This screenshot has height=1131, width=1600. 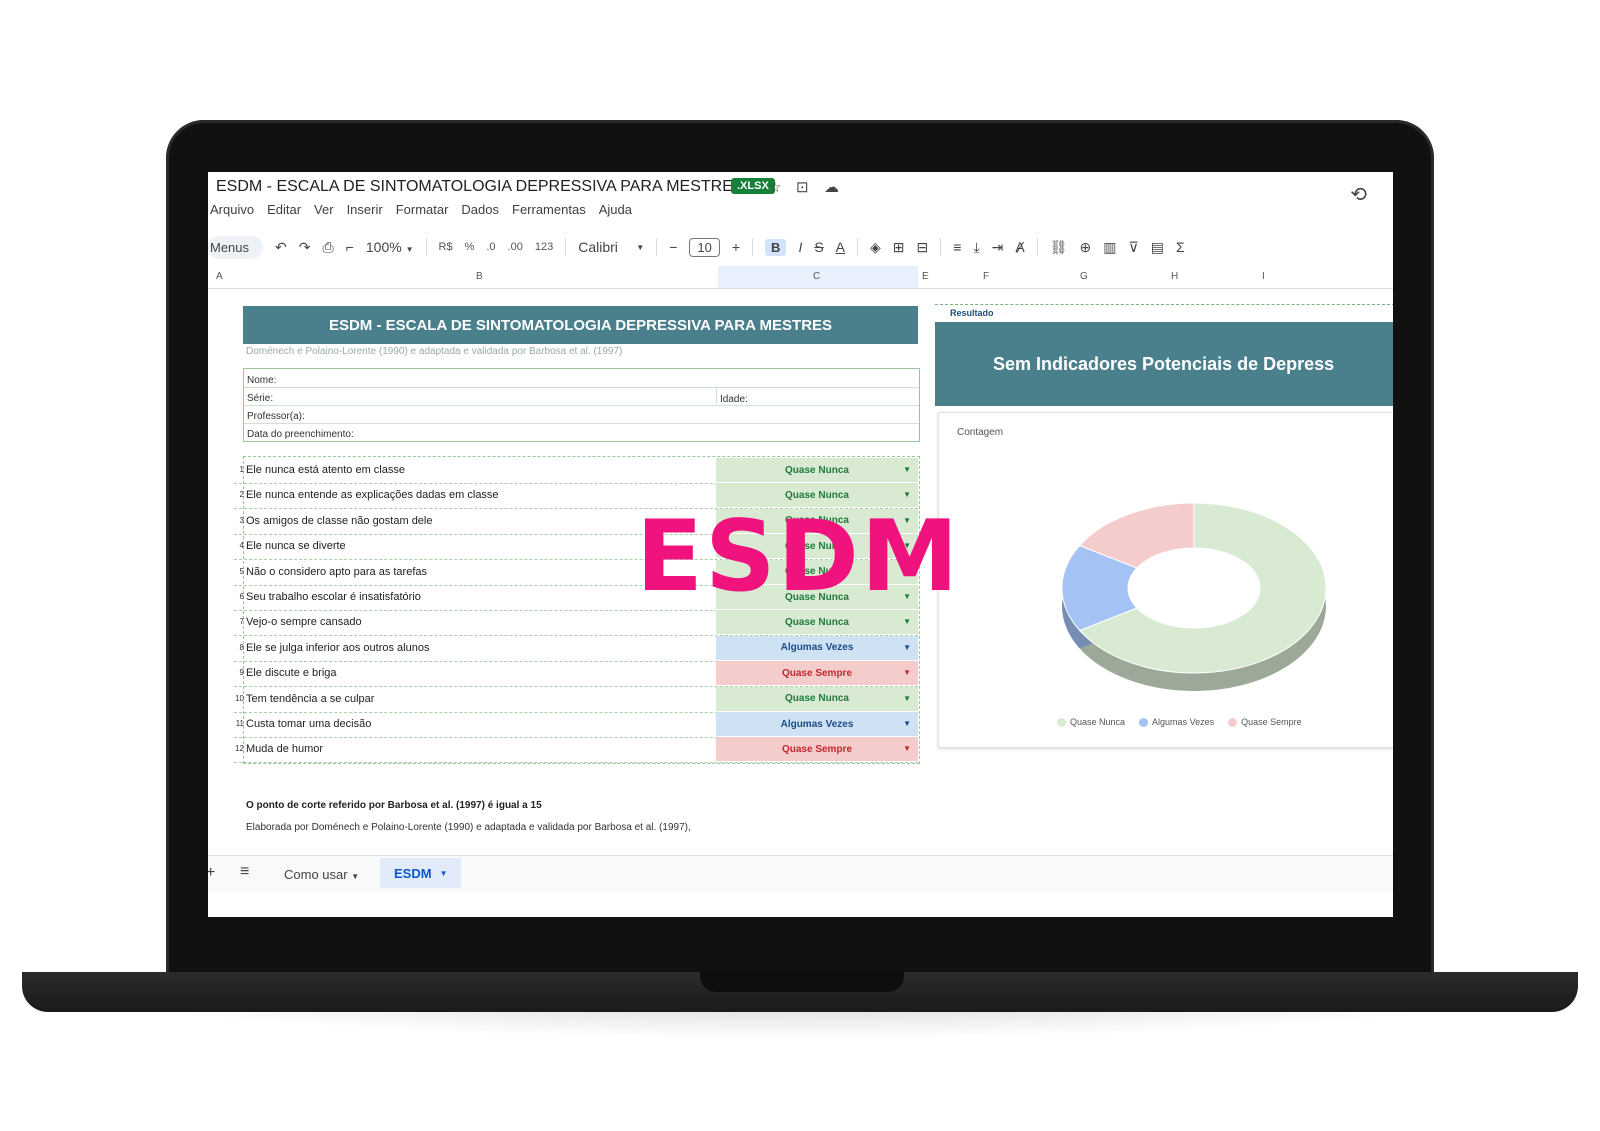 What do you see at coordinates (291, 673) in the screenshot?
I see `question-text: Ele discute e briga` at bounding box center [291, 673].